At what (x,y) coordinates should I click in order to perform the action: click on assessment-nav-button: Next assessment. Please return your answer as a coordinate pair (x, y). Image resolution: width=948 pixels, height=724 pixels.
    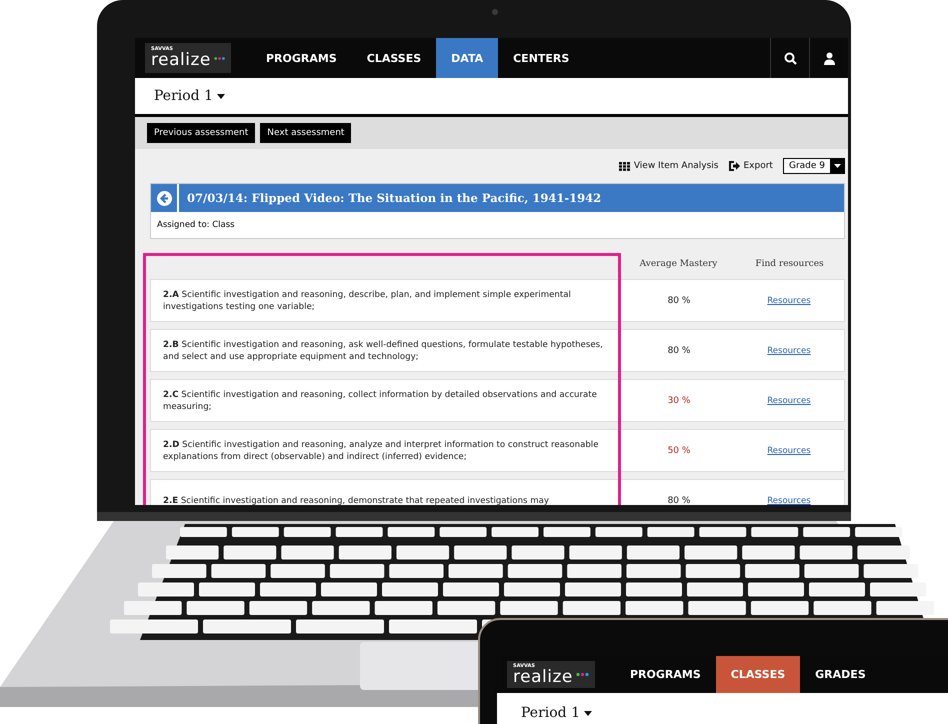
    Looking at the image, I should click on (306, 133).